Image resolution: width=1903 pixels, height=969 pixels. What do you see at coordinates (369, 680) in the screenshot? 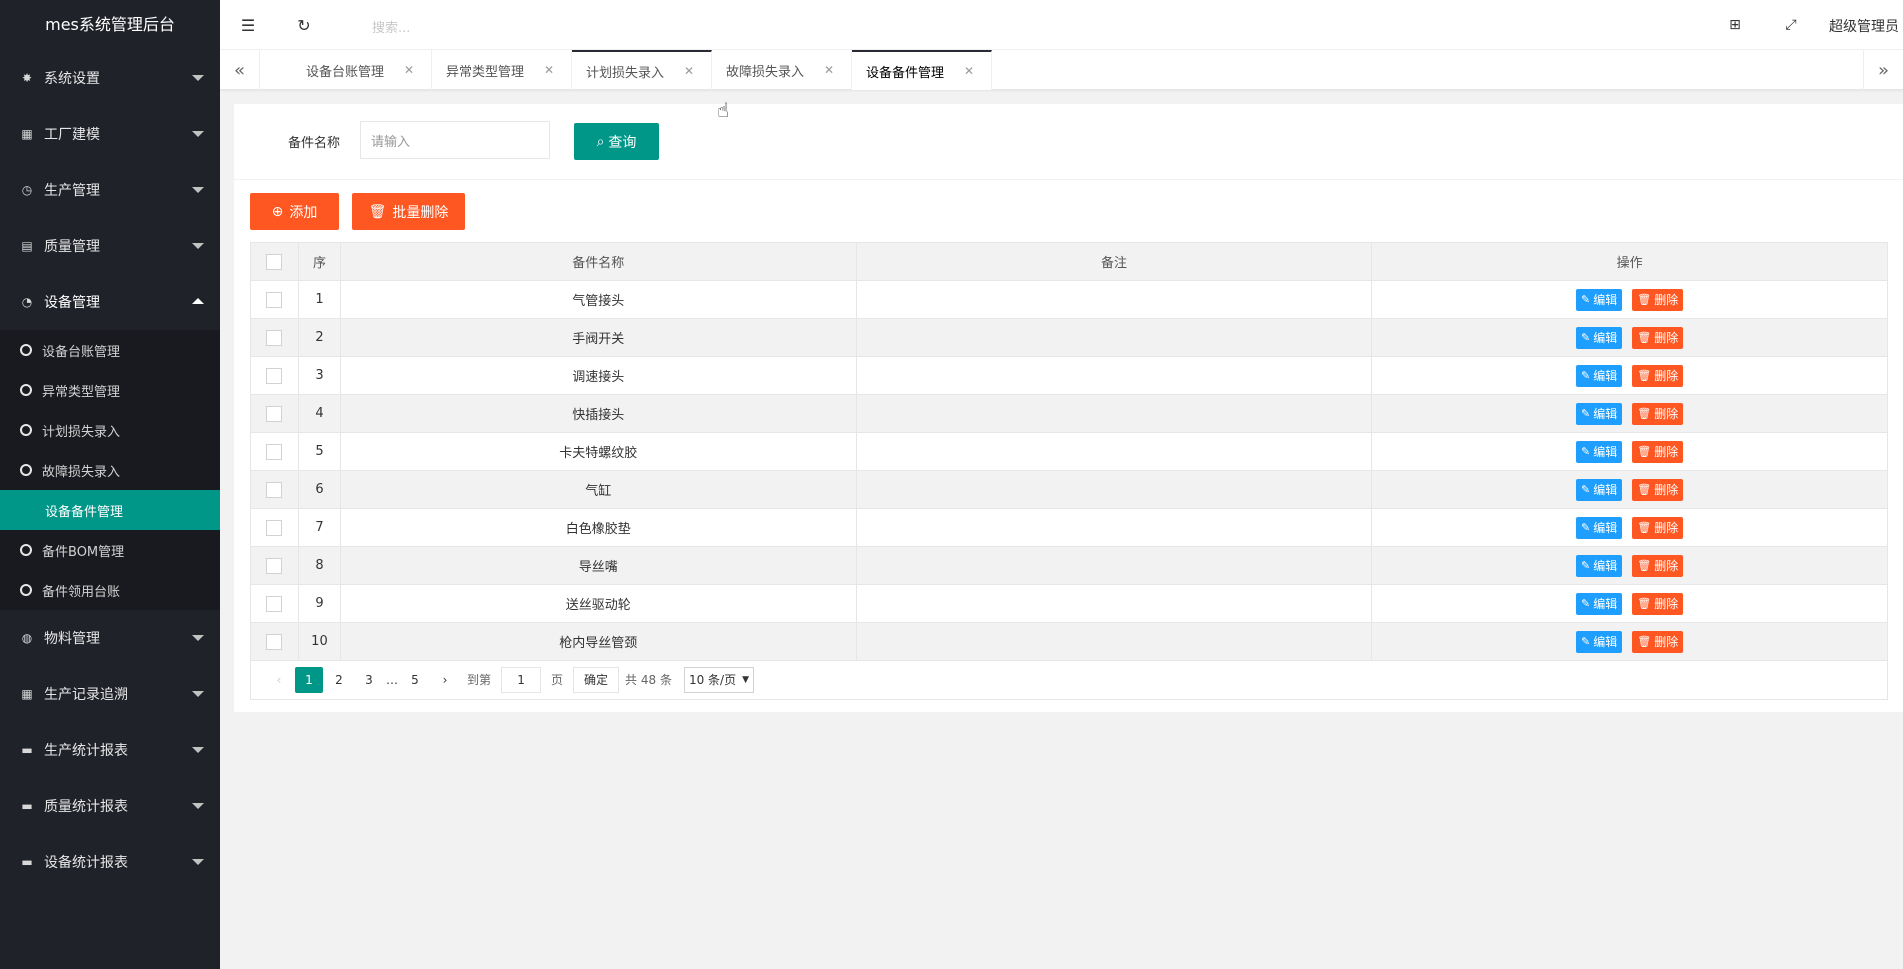
I see `page-3-button: 3` at bounding box center [369, 680].